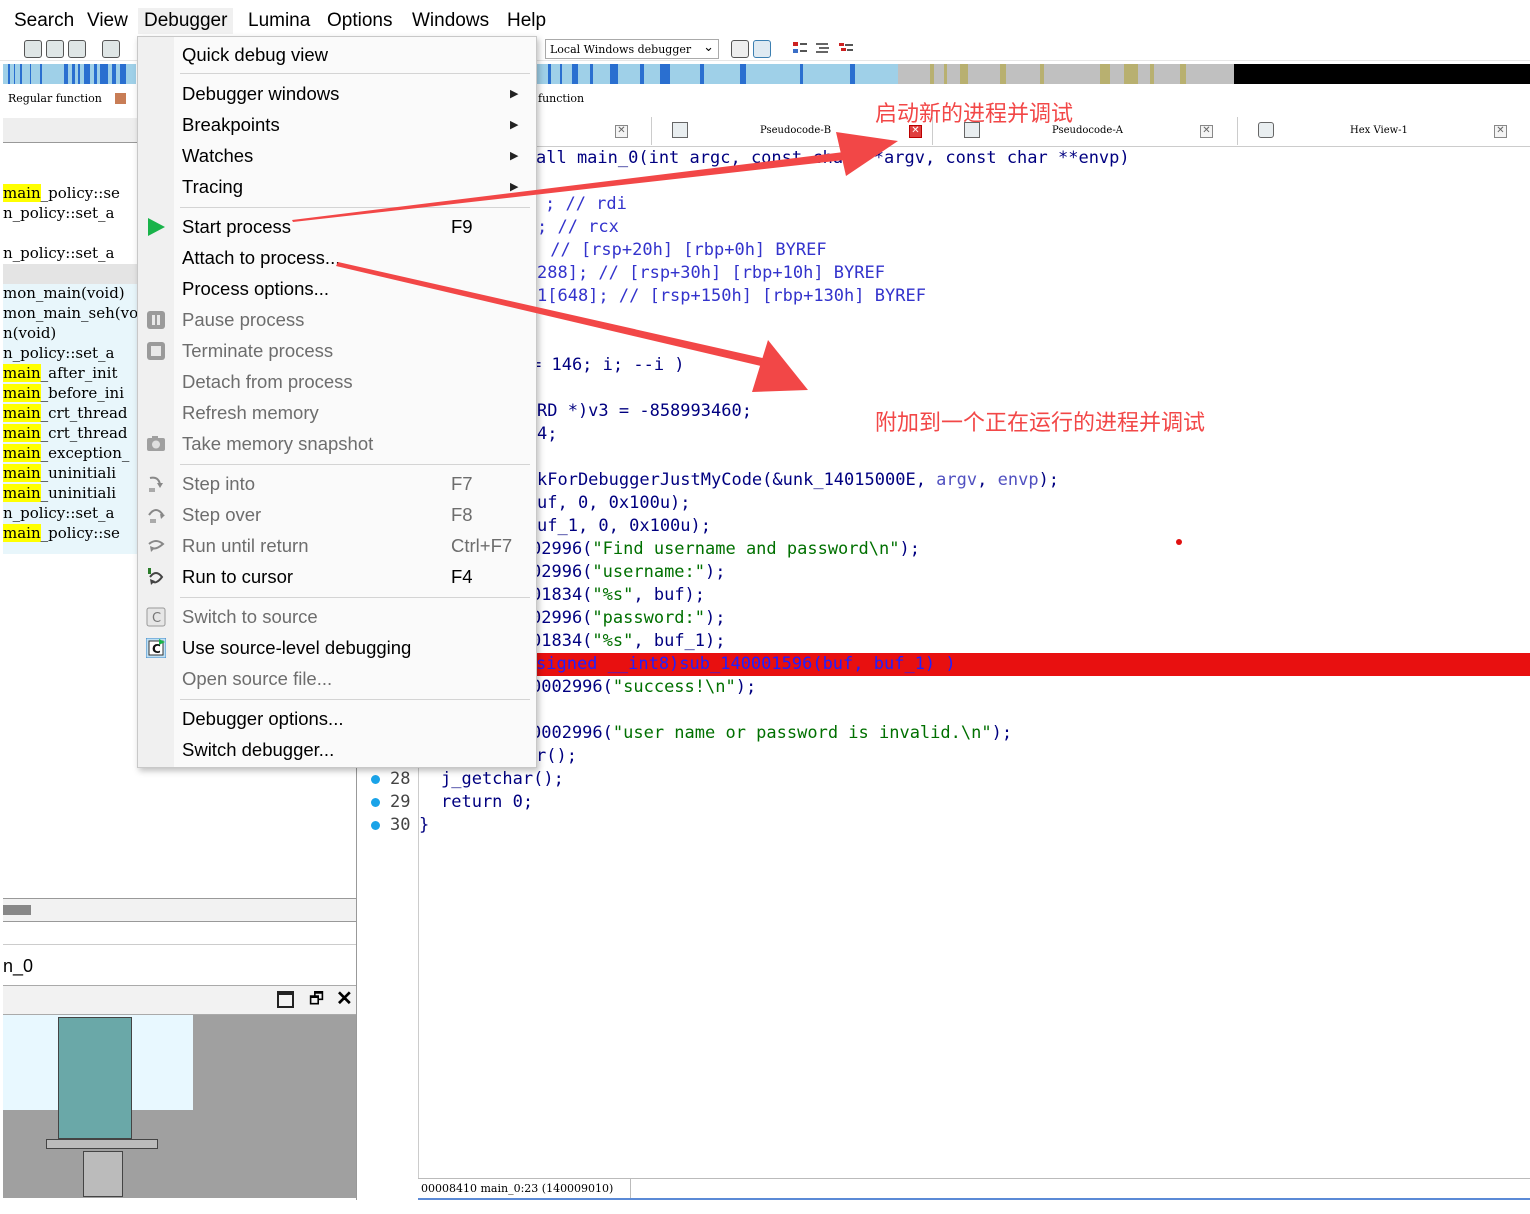 This screenshot has width=1530, height=1214. What do you see at coordinates (974, 114) in the screenshot?
I see `annotation-start-new-process: 启动新的进程并调试` at bounding box center [974, 114].